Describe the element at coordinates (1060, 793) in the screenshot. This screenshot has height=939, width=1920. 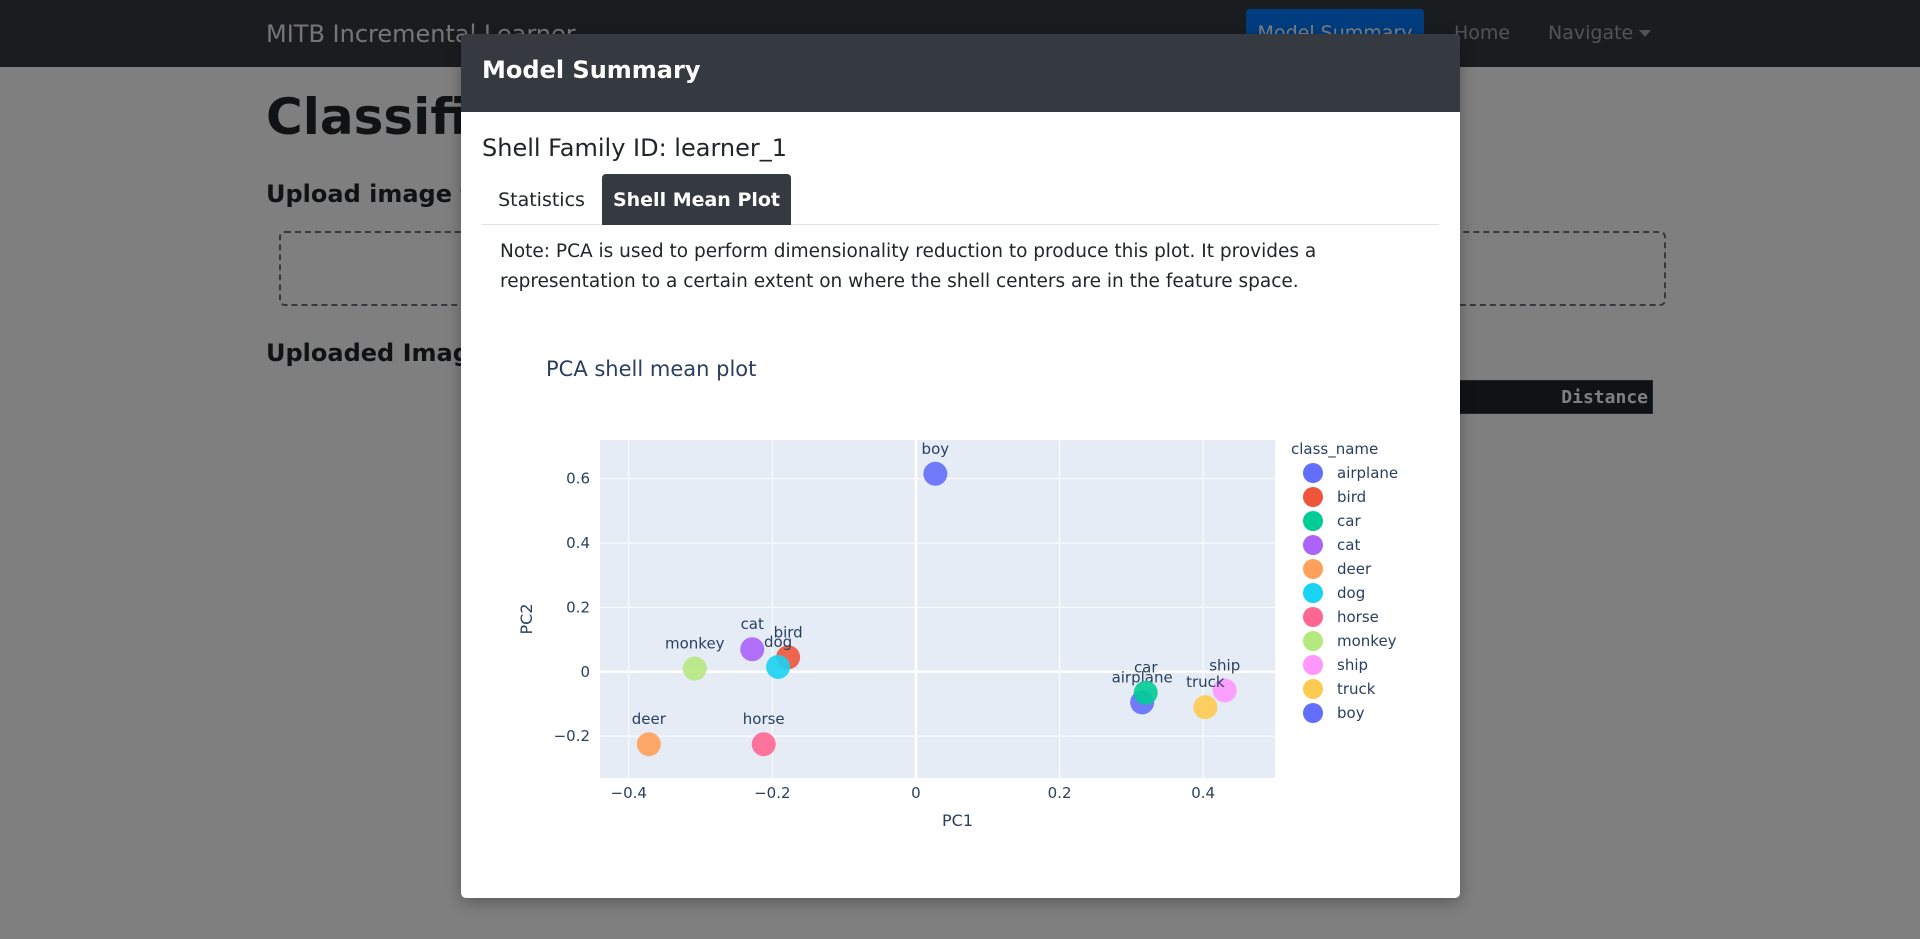
I see `x-tick-label: 0.2` at that location.